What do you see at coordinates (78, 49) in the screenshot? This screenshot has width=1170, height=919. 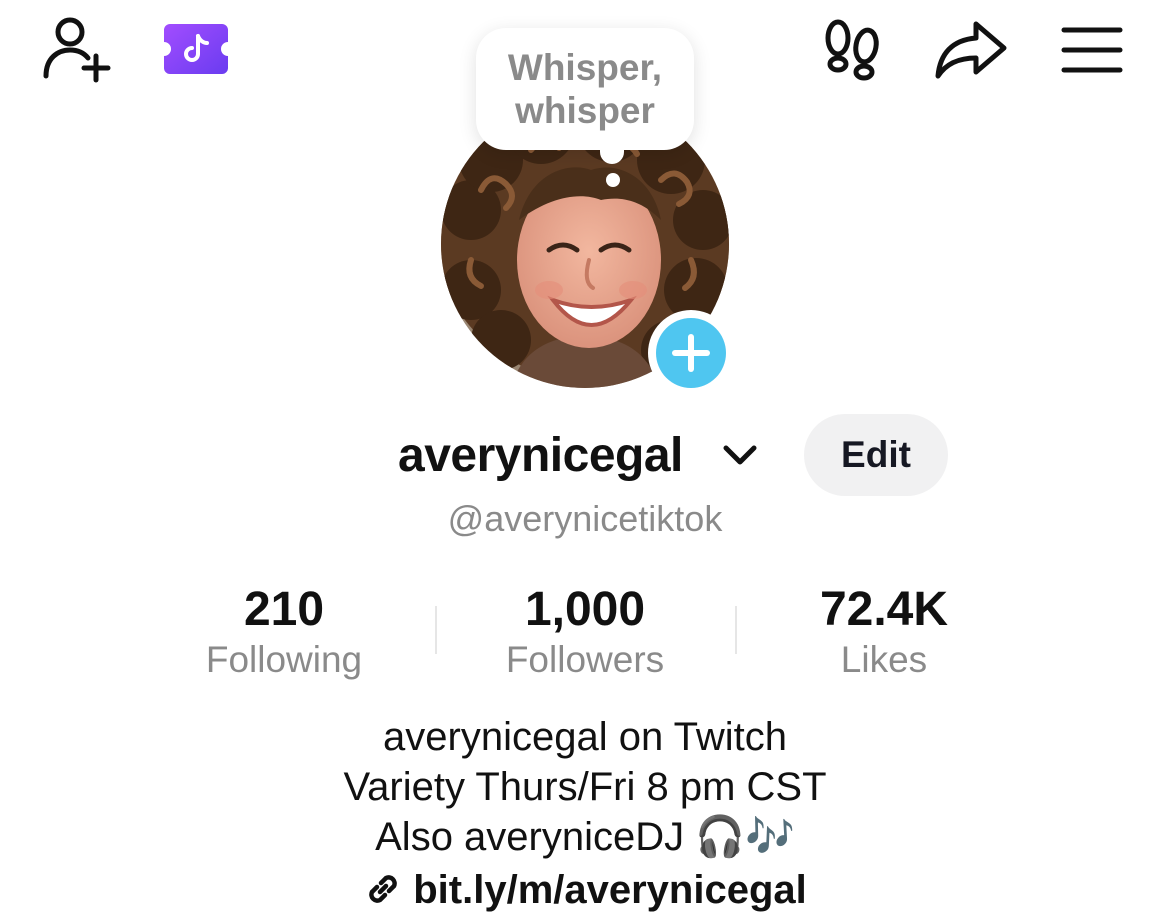 I see `add-friend-icon` at bounding box center [78, 49].